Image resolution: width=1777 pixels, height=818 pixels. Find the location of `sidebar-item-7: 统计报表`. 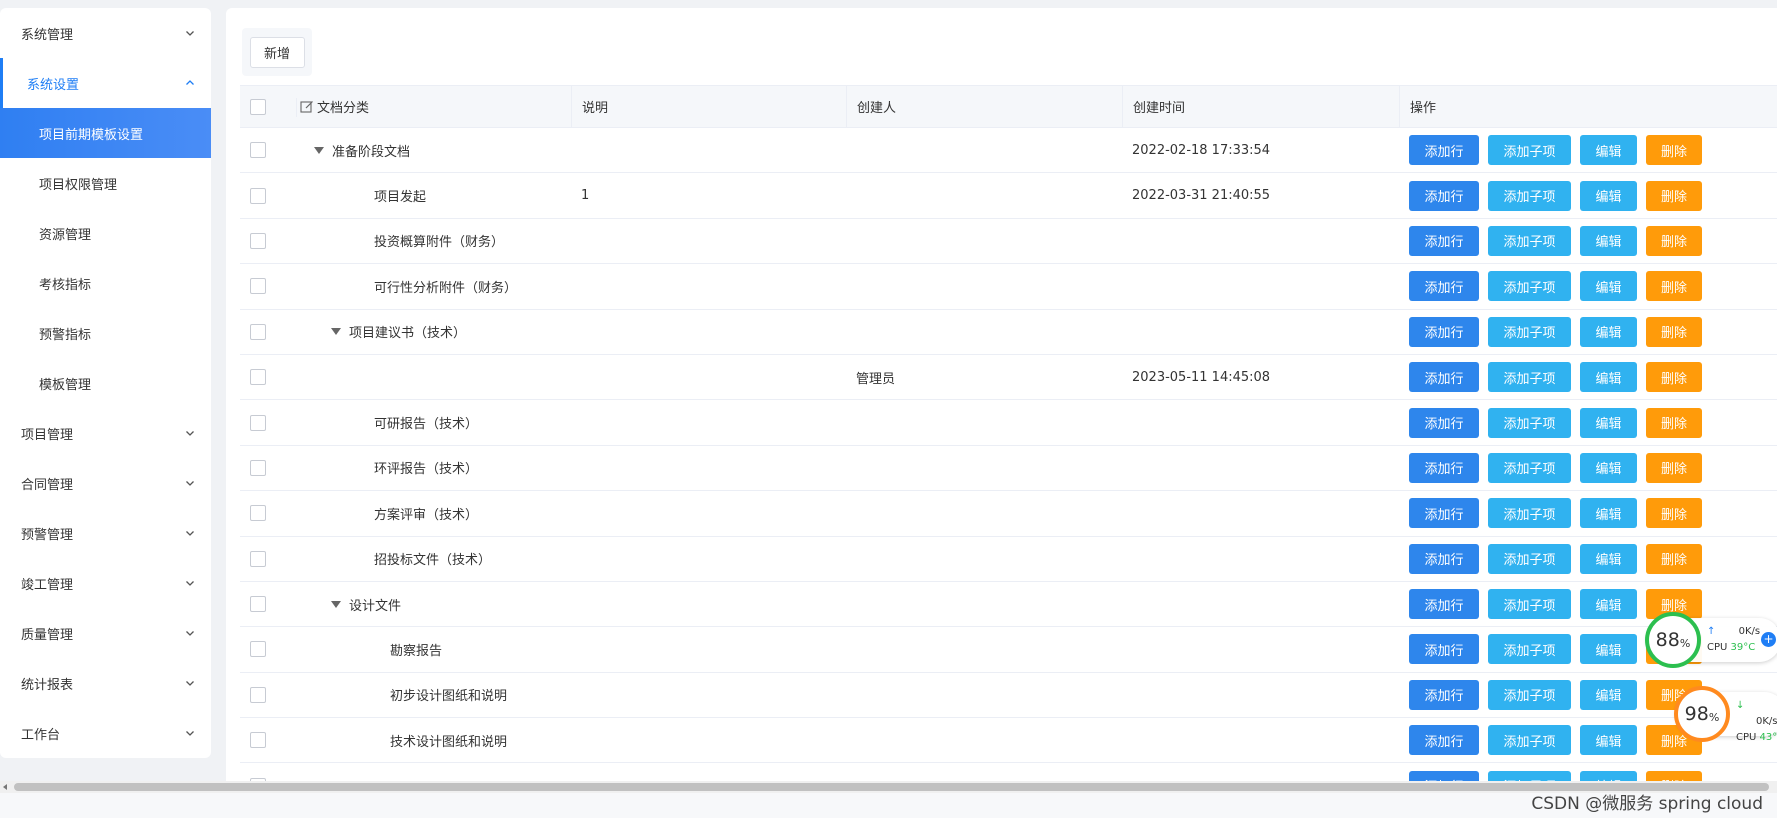

sidebar-item-7: 统计报表 is located at coordinates (105, 683).